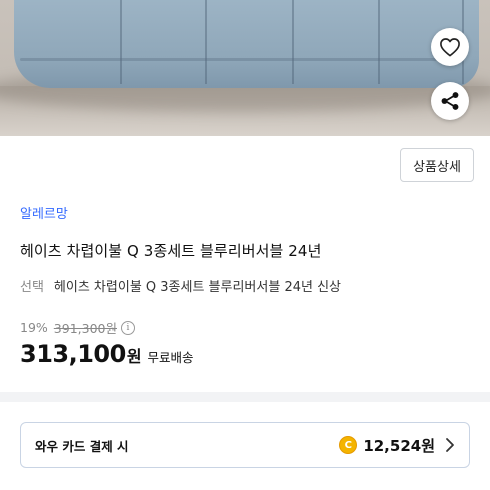 Image resolution: width=490 pixels, height=490 pixels. Describe the element at coordinates (128, 327) in the screenshot. I see `info-icon: i` at that location.